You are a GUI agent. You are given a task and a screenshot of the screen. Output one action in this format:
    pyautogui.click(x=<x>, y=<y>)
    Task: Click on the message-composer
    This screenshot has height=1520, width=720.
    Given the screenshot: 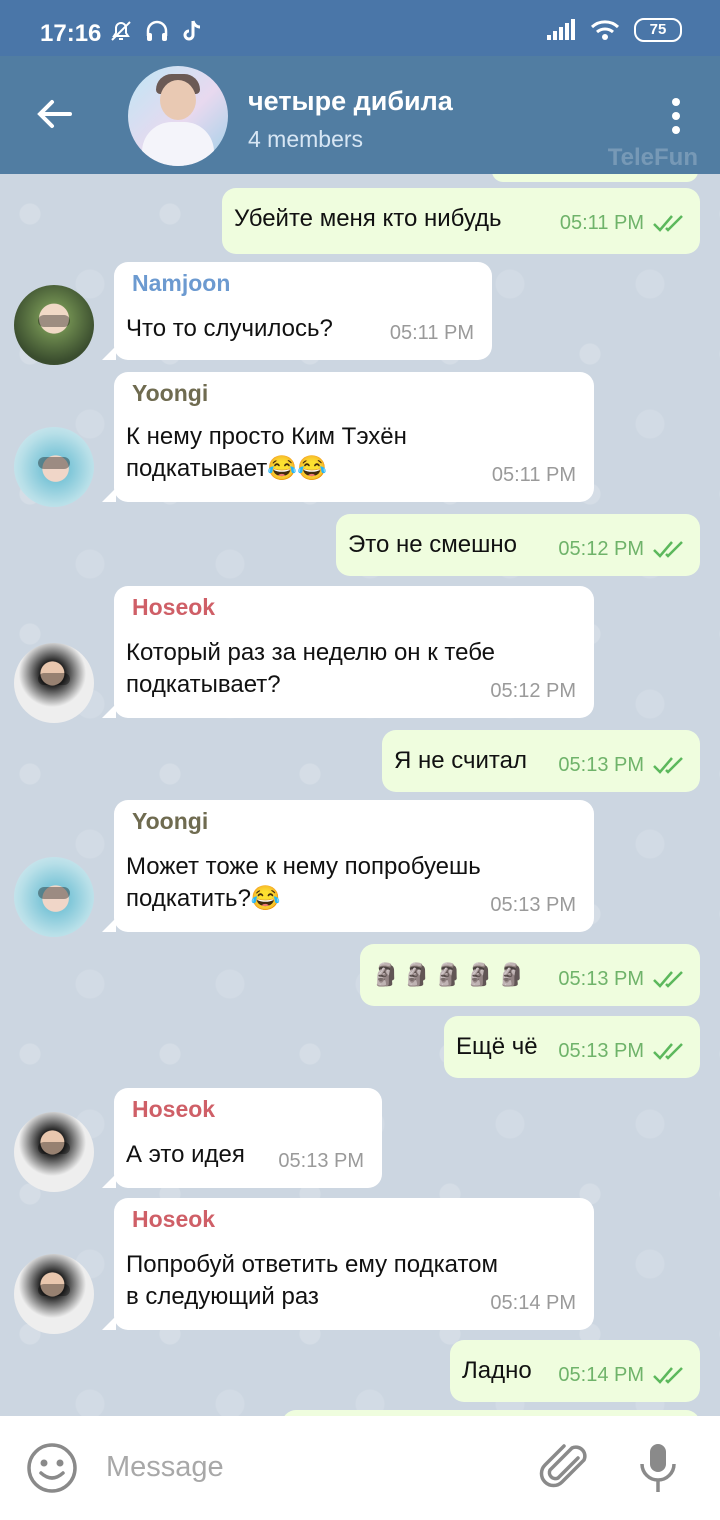 What is the action you would take?
    pyautogui.click(x=360, y=1468)
    